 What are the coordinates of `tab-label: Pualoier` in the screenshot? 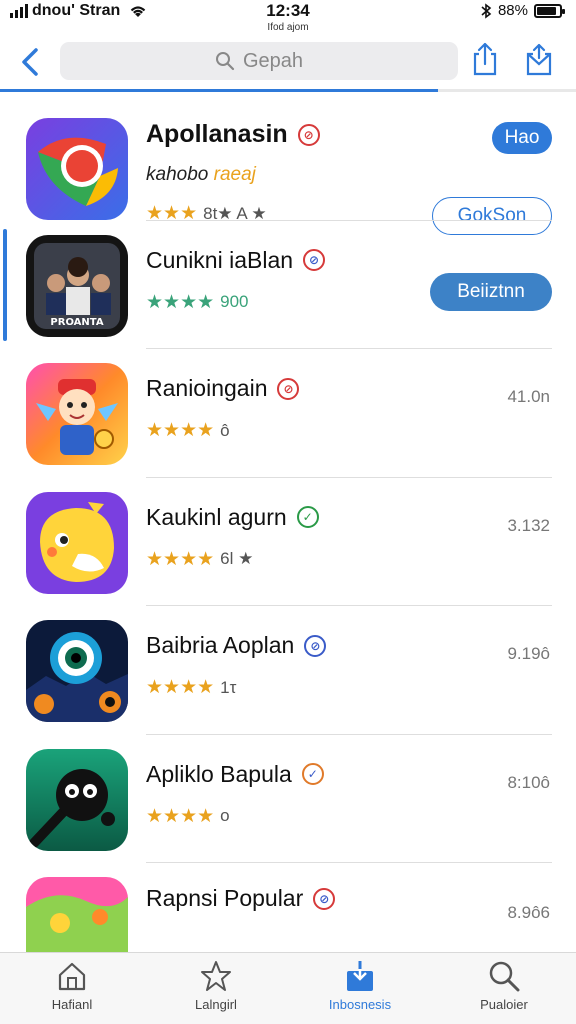 It's located at (504, 1004).